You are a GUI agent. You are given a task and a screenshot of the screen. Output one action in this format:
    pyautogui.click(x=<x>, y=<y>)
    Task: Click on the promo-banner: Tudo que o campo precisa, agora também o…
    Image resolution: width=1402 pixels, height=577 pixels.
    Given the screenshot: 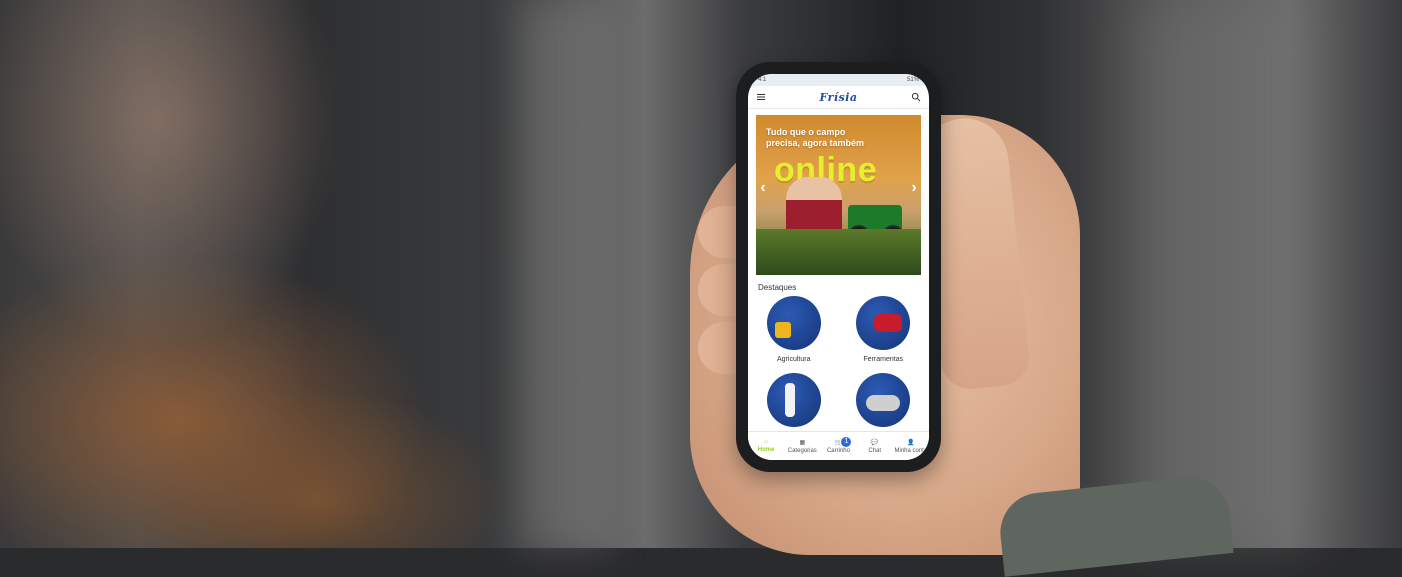 What is the action you would take?
    pyautogui.click(x=838, y=195)
    